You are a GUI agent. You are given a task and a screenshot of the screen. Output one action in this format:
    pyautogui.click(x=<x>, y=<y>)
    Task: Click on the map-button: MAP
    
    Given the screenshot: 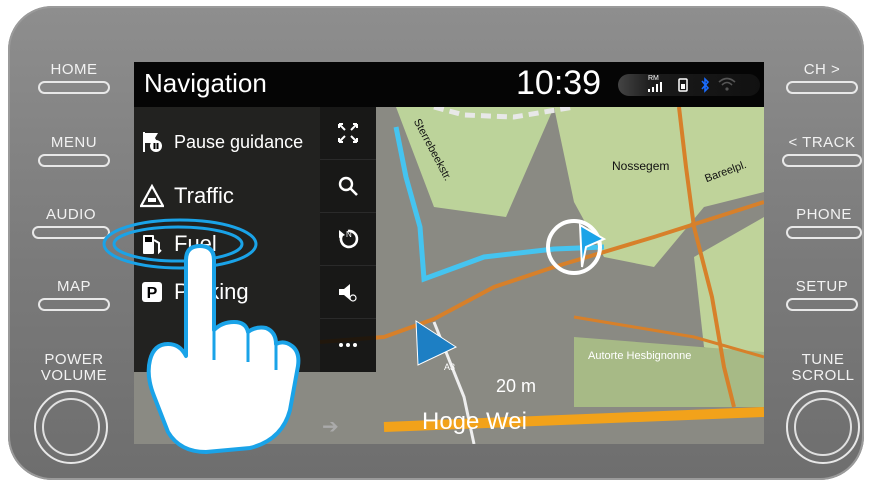 What is the action you would take?
    pyautogui.click(x=74, y=295)
    